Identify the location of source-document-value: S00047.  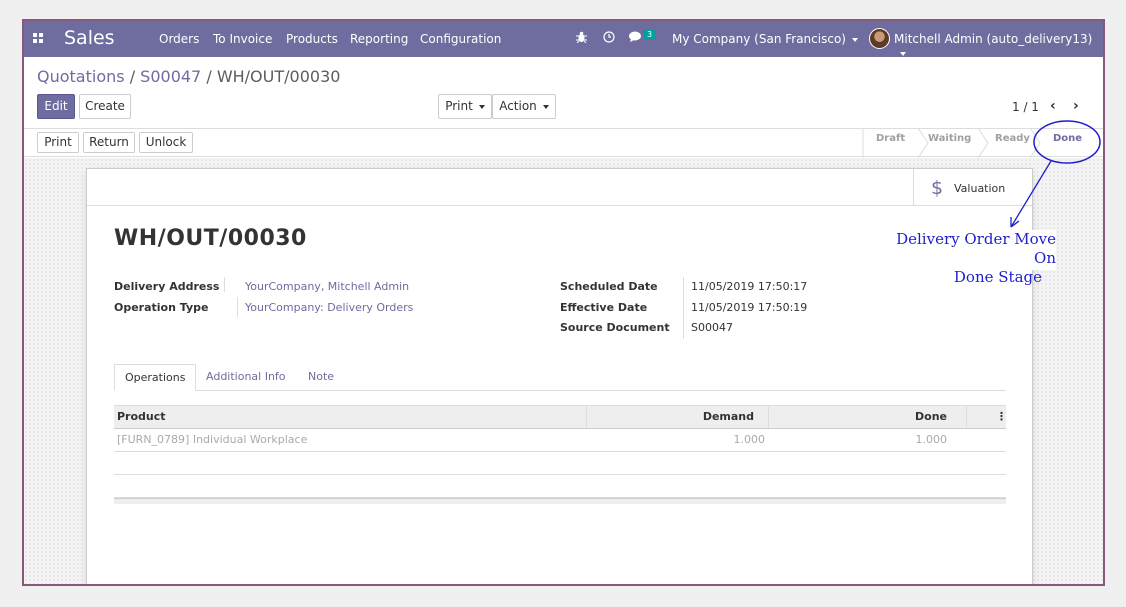
(712, 327).